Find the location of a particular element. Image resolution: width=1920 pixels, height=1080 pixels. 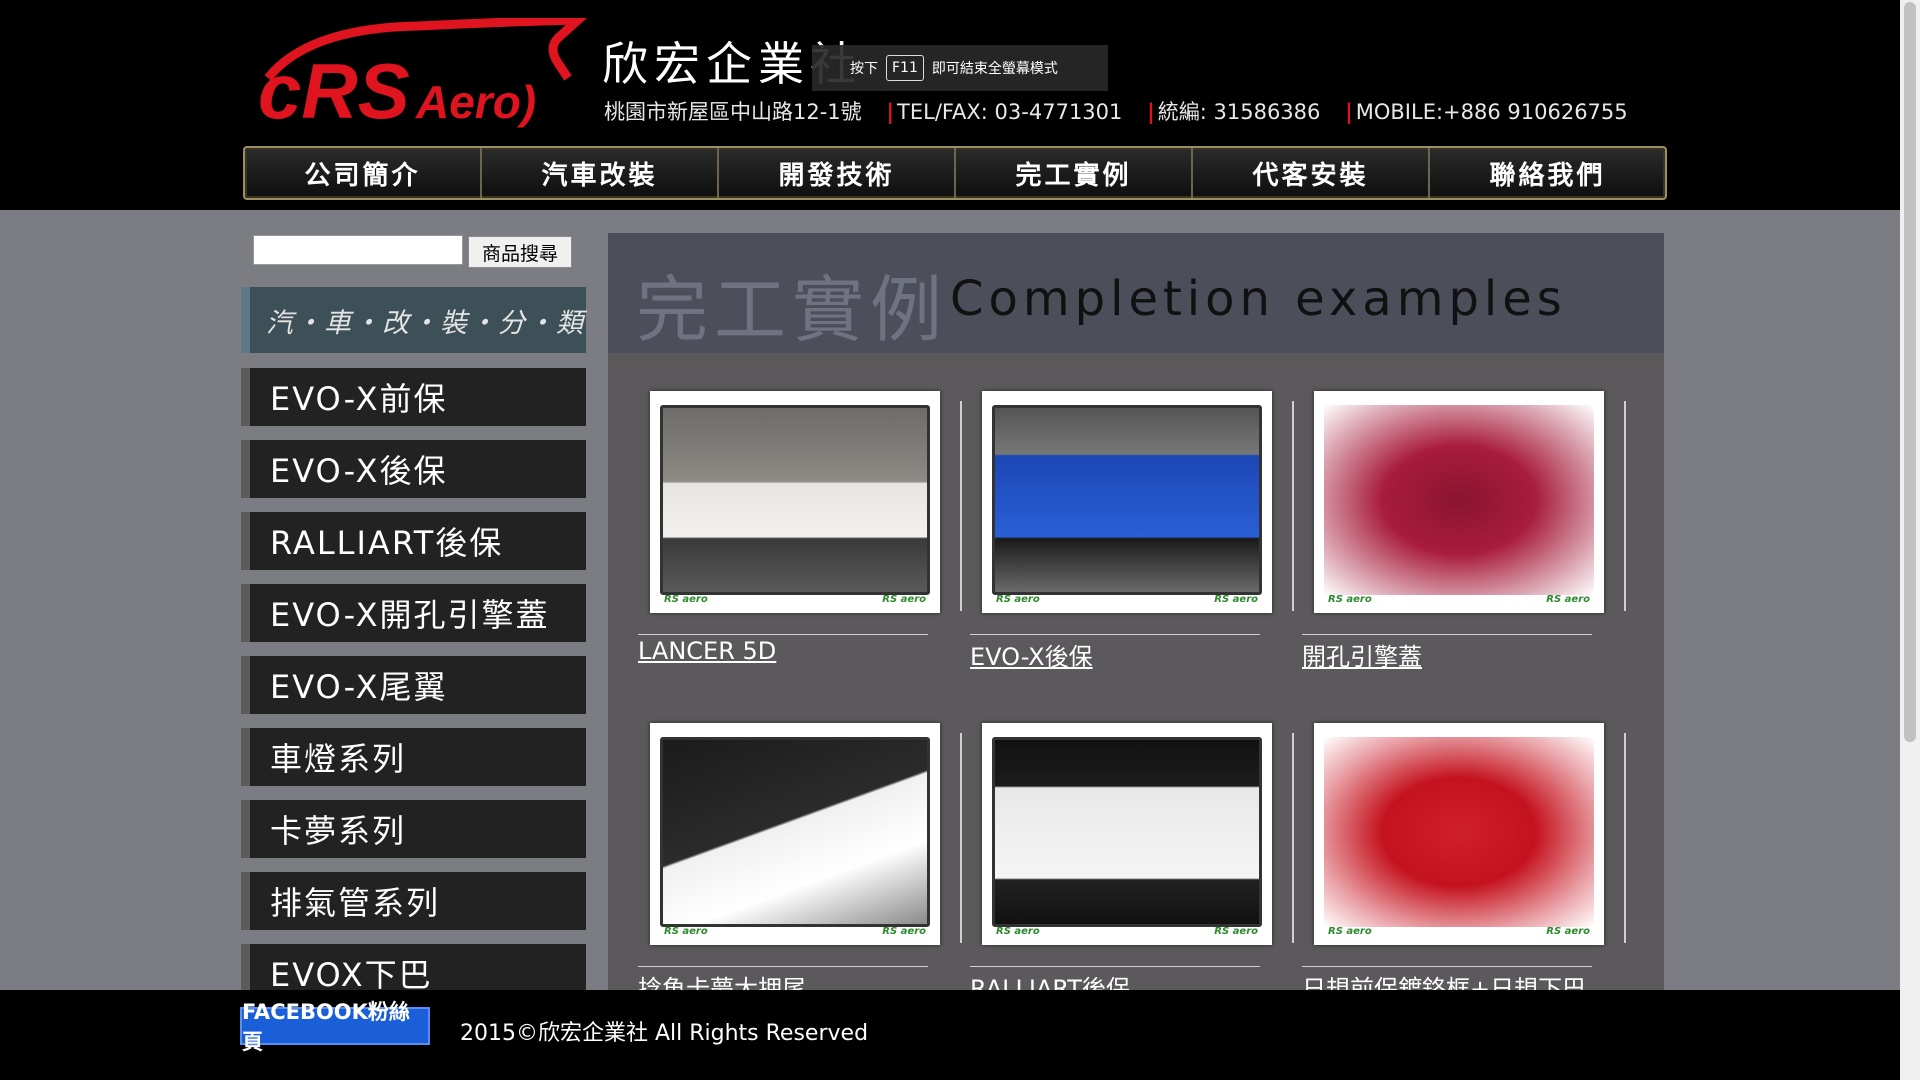

toast-pre: 按下 is located at coordinates (864, 69).